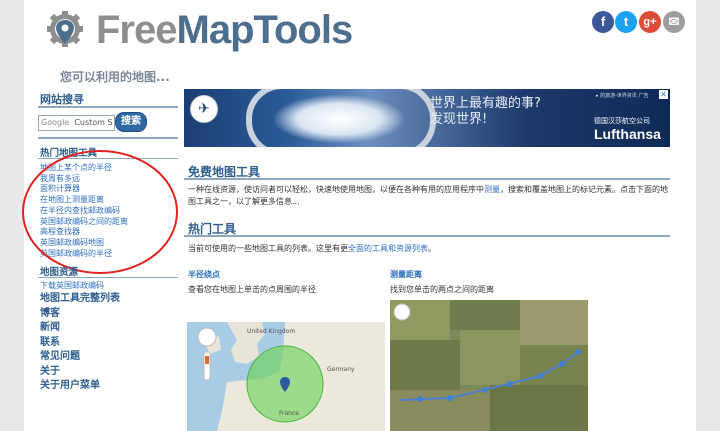  What do you see at coordinates (442, 289) in the screenshot?
I see `tool-distance-description: 找到您单击的两点之间的距离` at bounding box center [442, 289].